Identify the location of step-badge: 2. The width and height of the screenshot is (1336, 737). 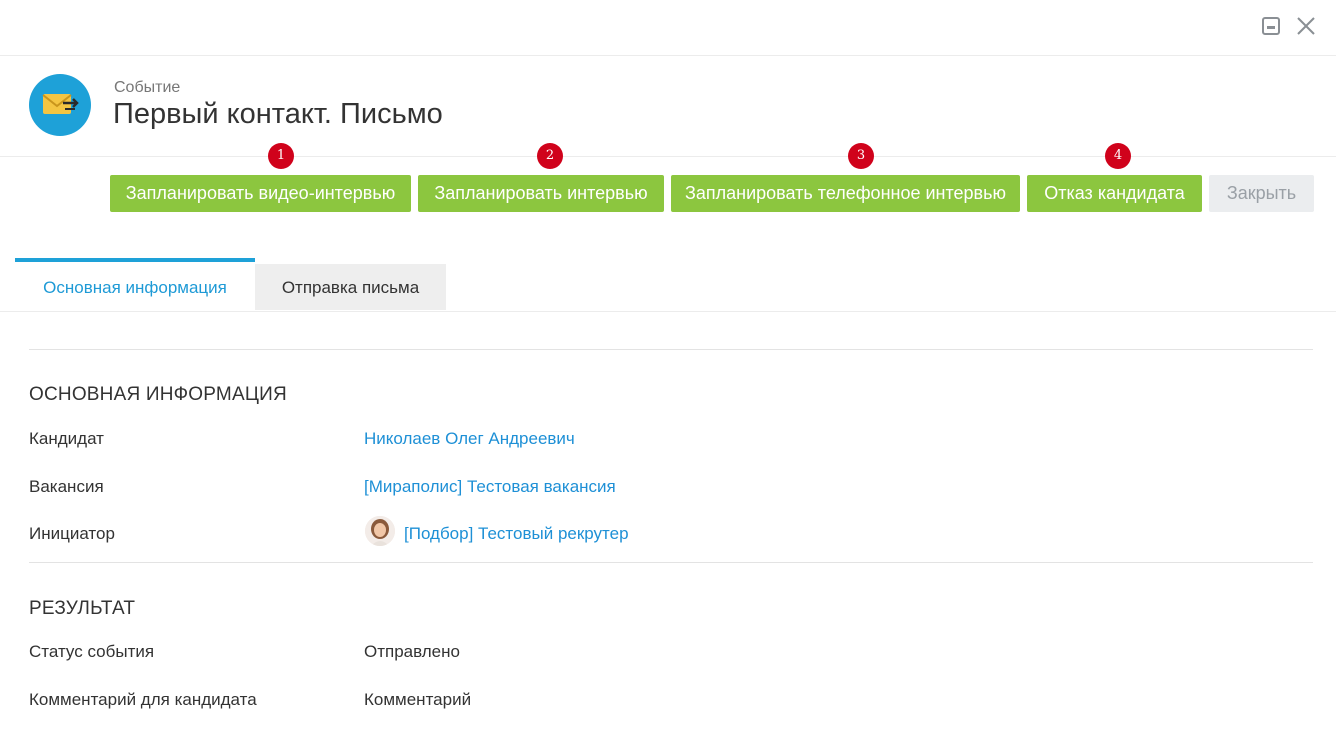
(550, 156).